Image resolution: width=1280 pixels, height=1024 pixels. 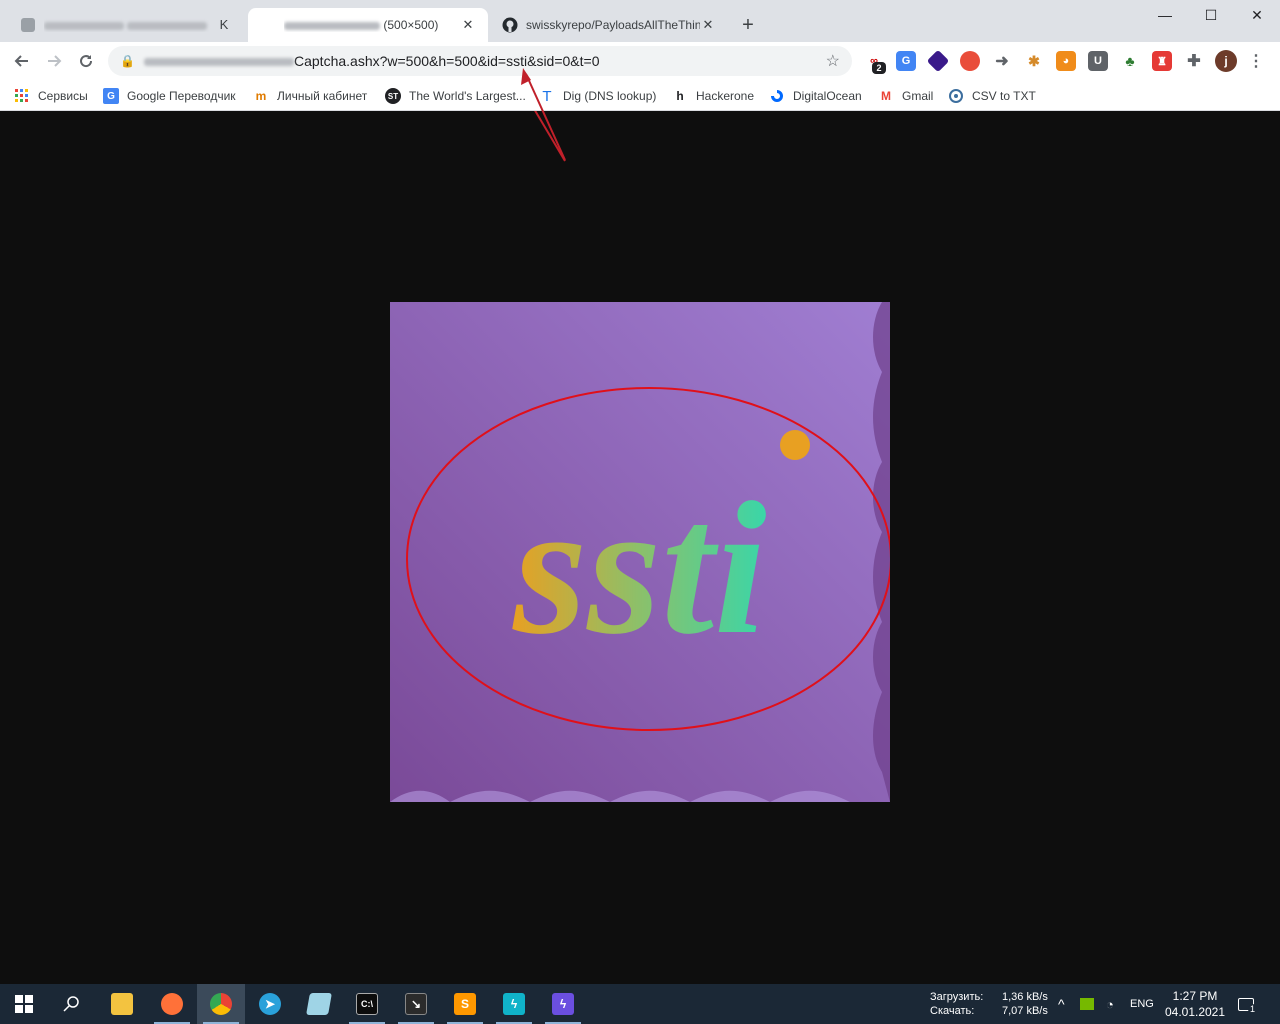 I want to click on nvidia-tray-icon, so click(x=1087, y=1004).